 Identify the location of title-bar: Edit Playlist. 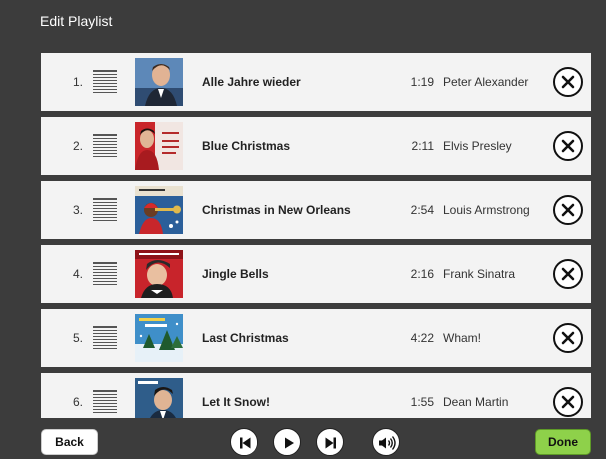
(303, 21).